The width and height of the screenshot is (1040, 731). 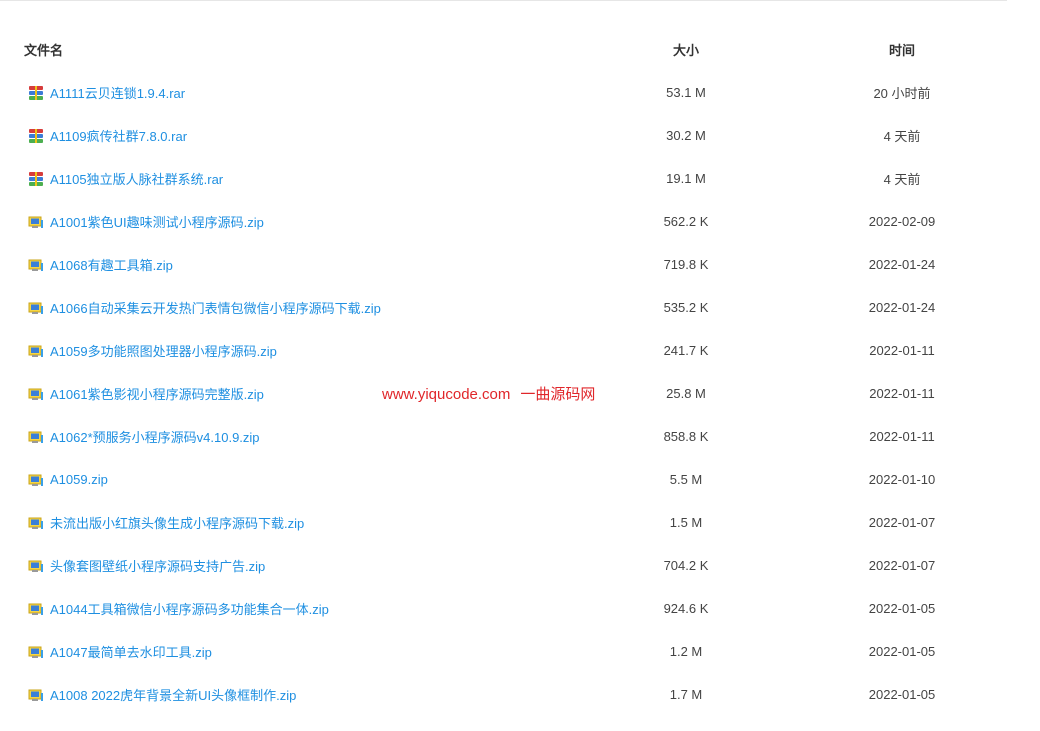 What do you see at coordinates (686, 608) in the screenshot?
I see `file-size: 924.6 K` at bounding box center [686, 608].